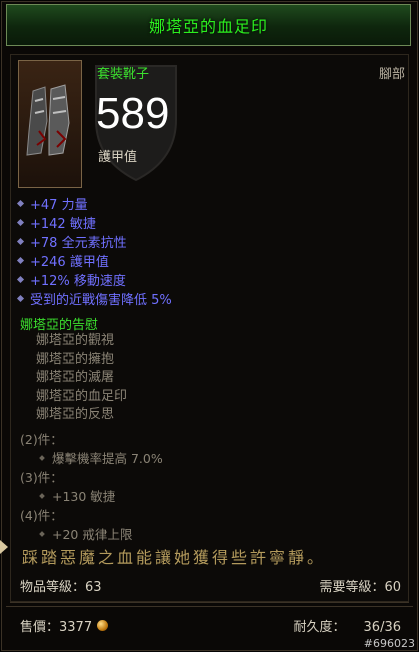  I want to click on set-piece: 娜塔亞的觀視, so click(75, 340).